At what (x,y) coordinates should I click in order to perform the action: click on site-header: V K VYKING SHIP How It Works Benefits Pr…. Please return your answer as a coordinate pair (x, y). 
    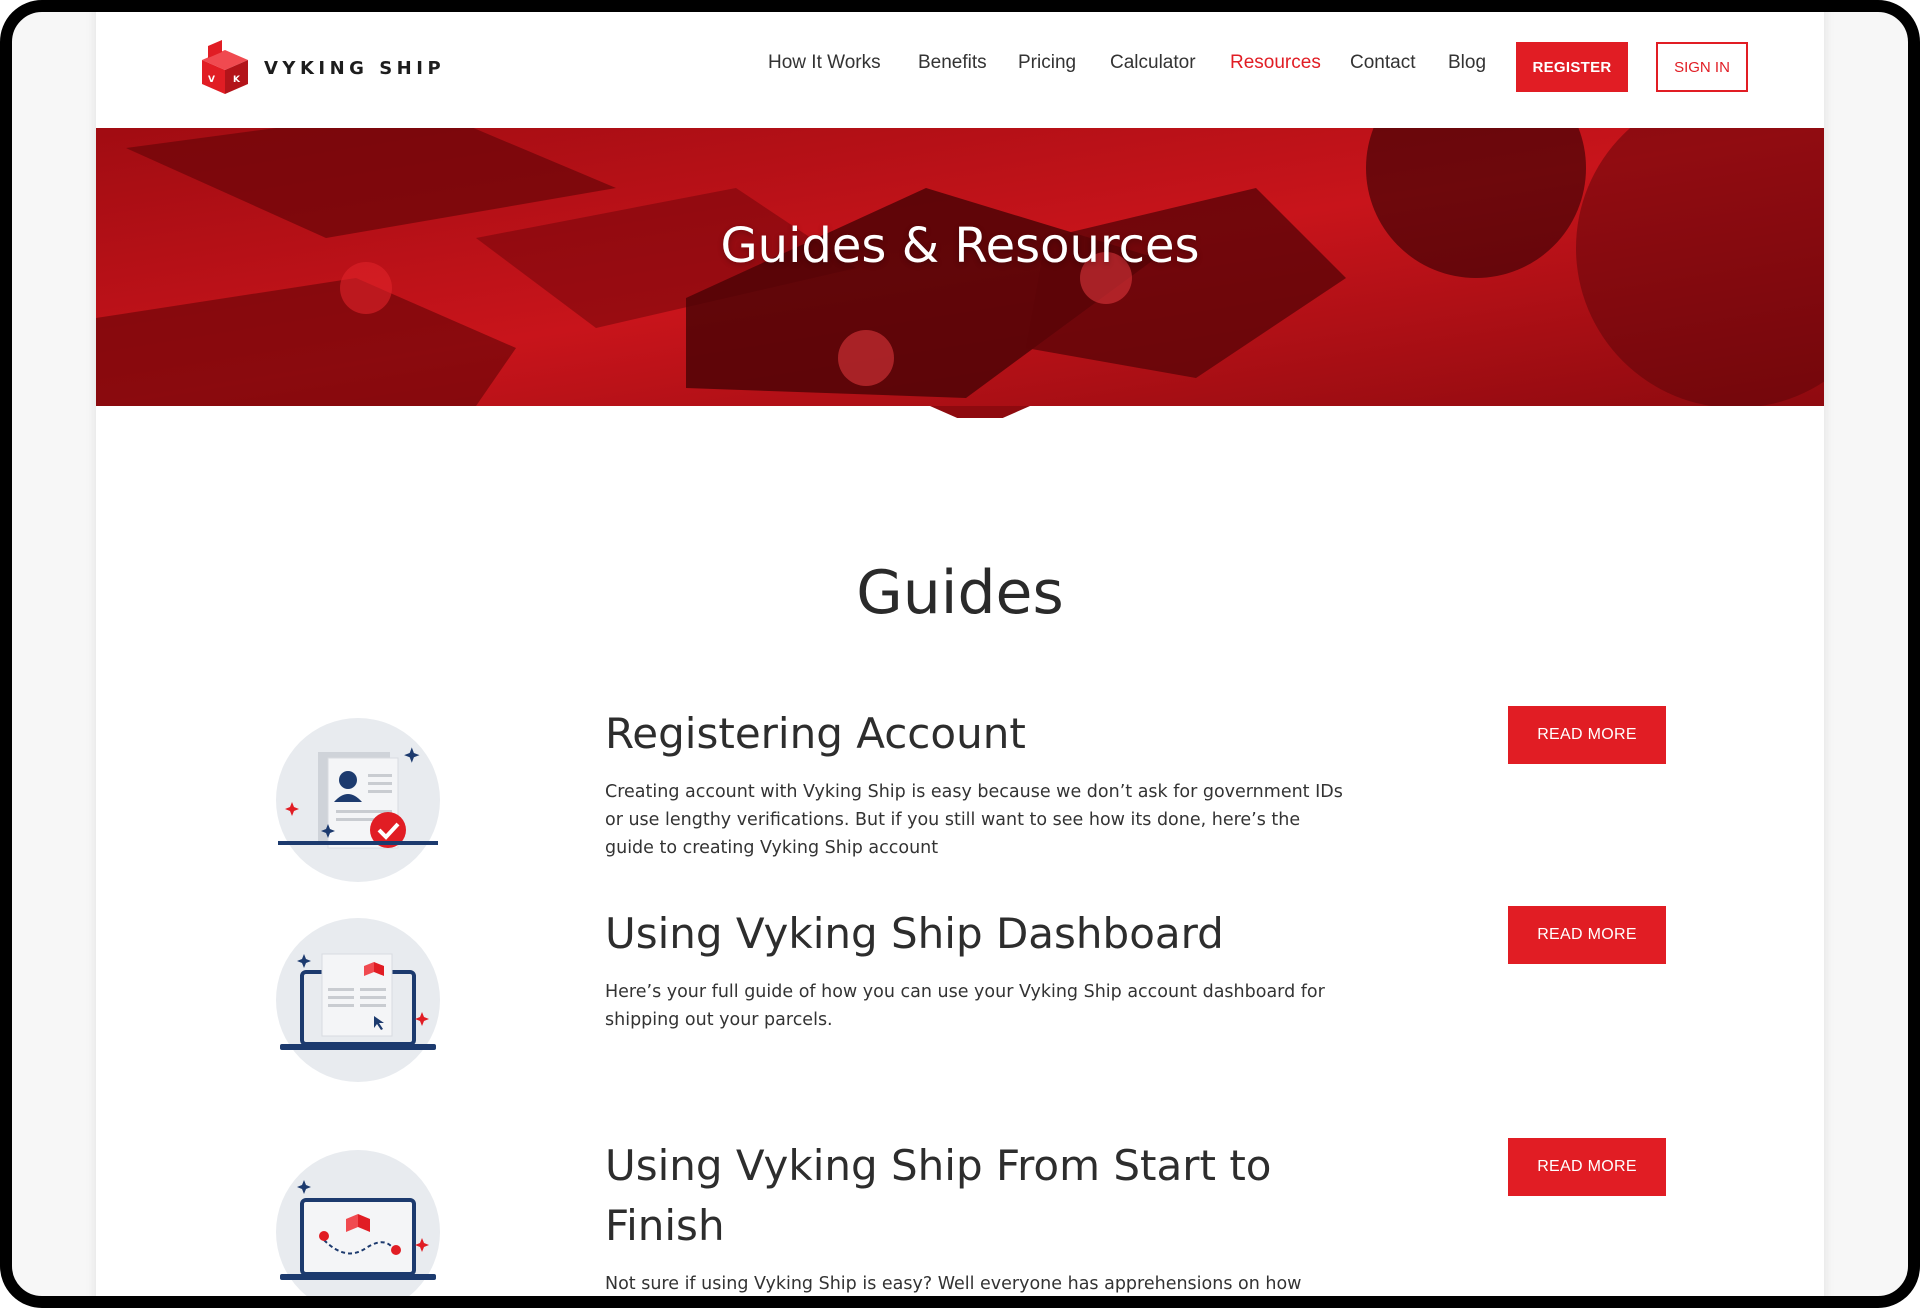
    Looking at the image, I should click on (960, 70).